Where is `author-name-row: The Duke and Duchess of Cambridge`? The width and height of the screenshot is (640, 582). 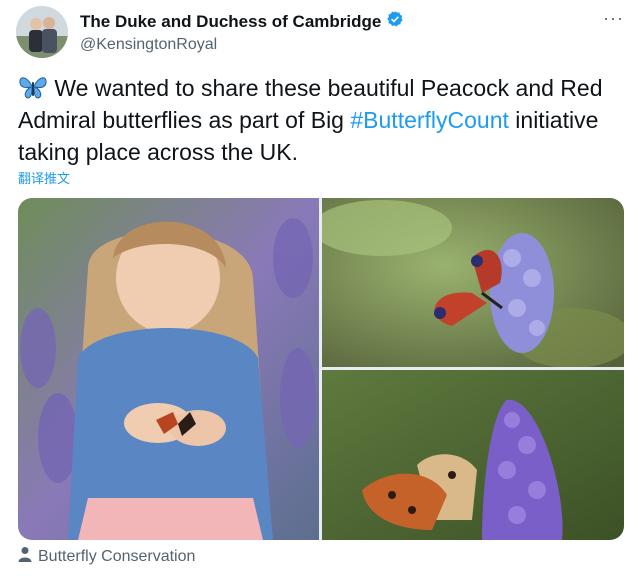 author-name-row: The Duke and Duchess of Cambridge is located at coordinates (242, 22).